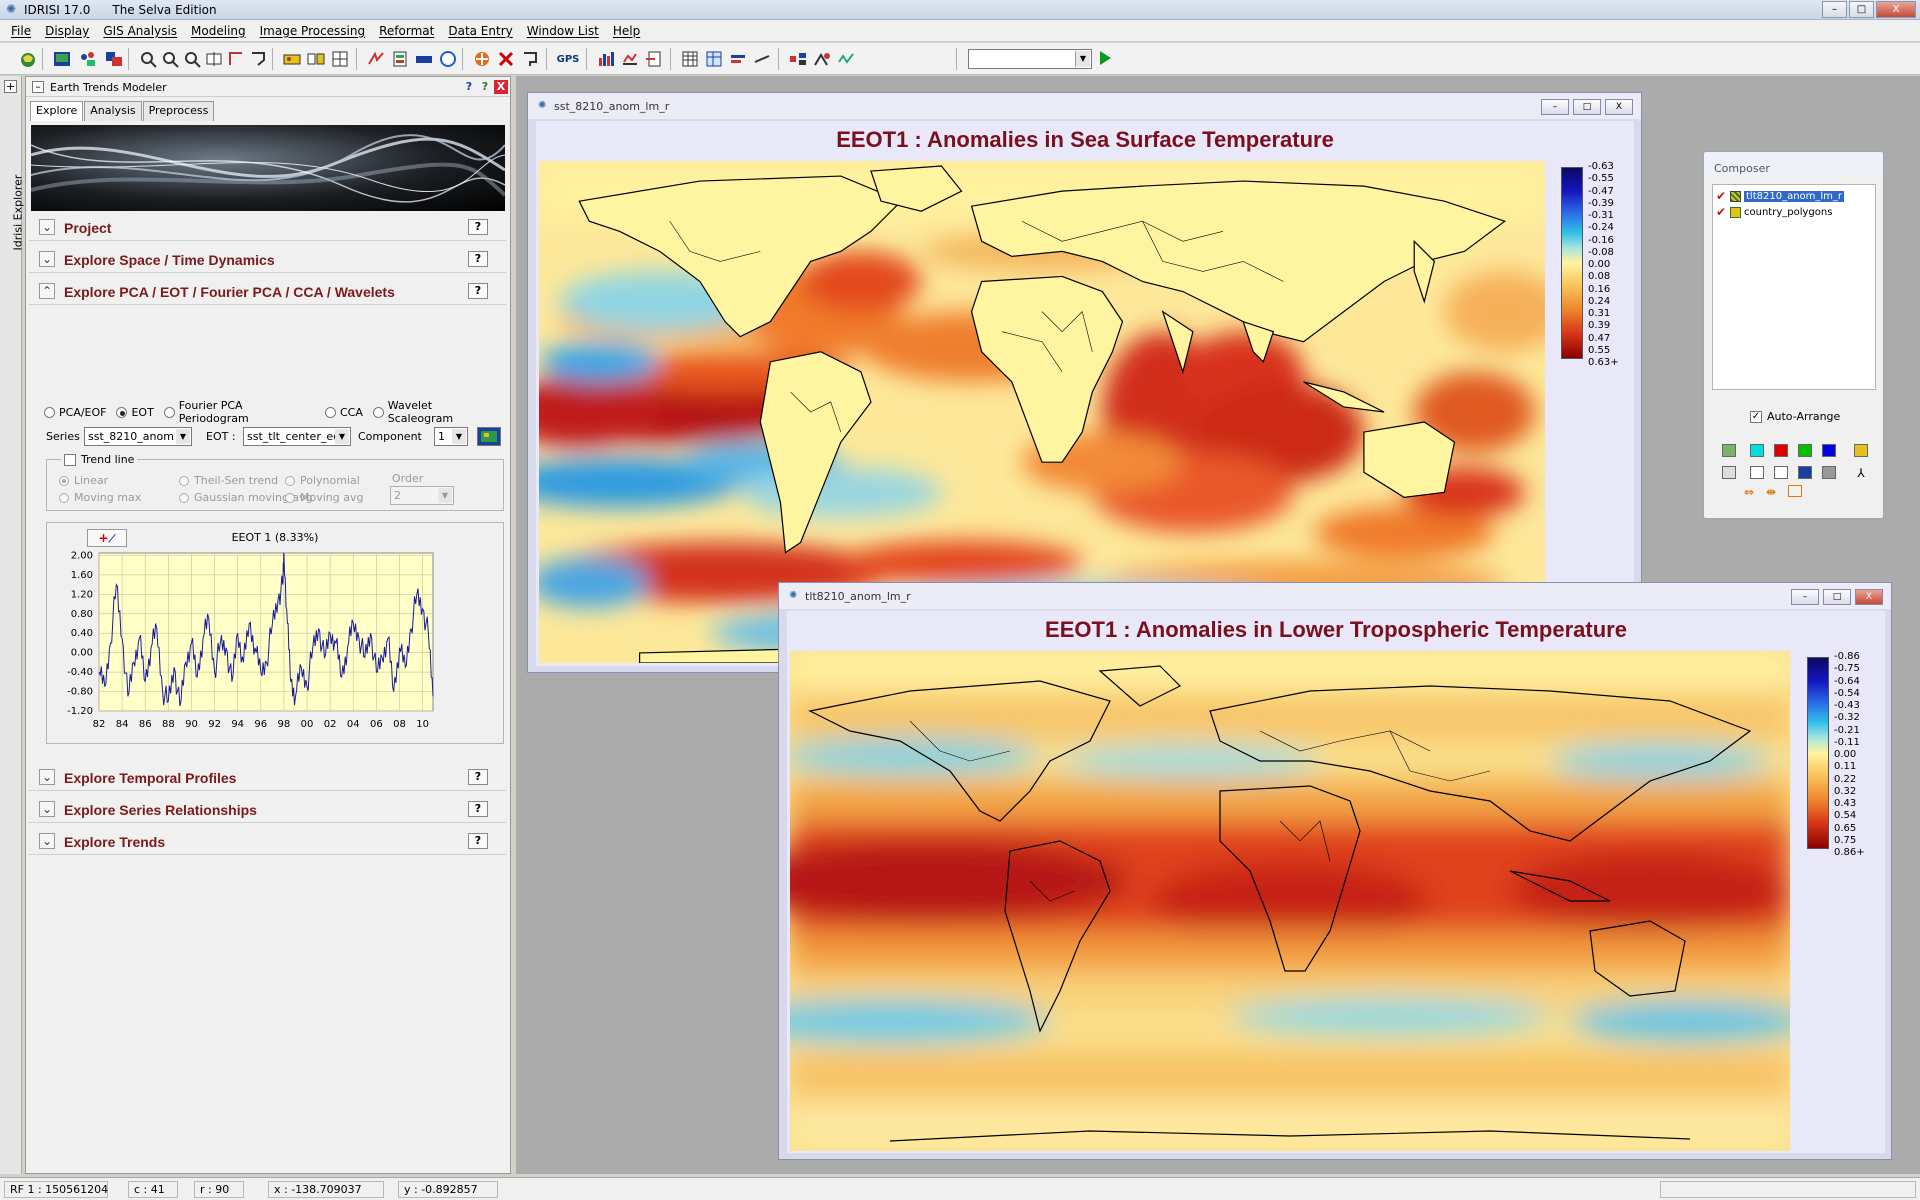  Describe the element at coordinates (62, 59) in the screenshot. I see `display-launcher-icon` at that location.